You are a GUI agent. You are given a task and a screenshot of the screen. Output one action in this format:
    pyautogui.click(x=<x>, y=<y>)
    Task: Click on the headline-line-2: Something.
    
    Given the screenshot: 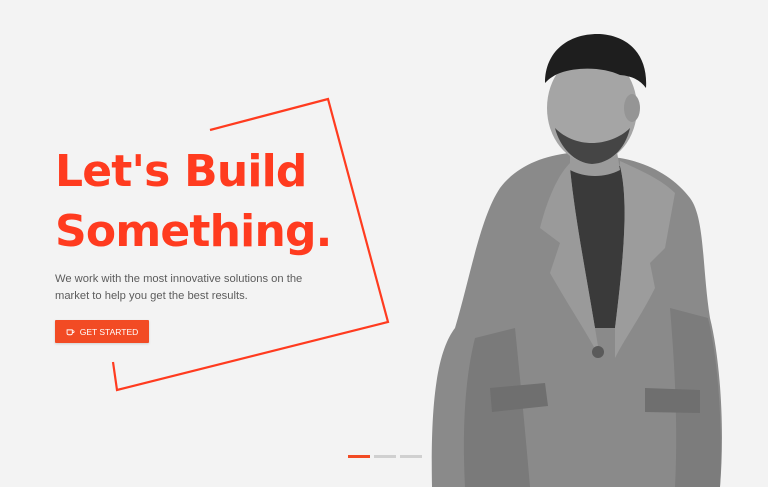 What is the action you would take?
    pyautogui.click(x=193, y=231)
    